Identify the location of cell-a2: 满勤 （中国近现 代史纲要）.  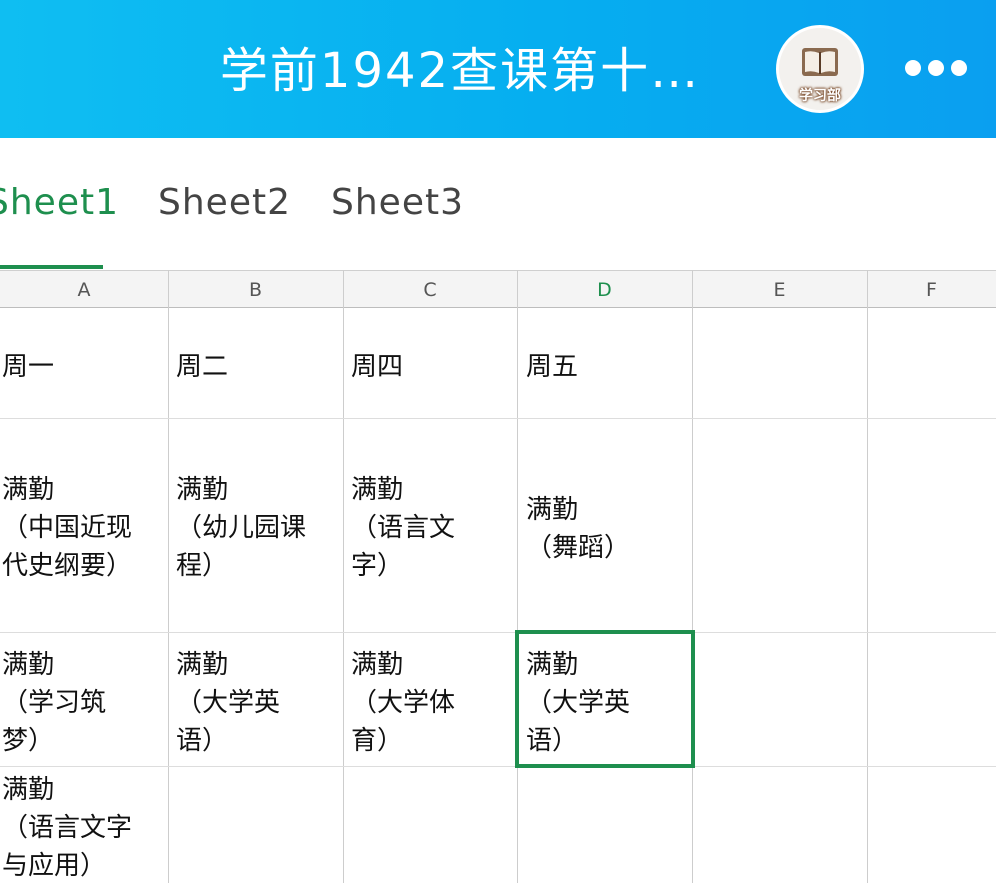
(84, 531).